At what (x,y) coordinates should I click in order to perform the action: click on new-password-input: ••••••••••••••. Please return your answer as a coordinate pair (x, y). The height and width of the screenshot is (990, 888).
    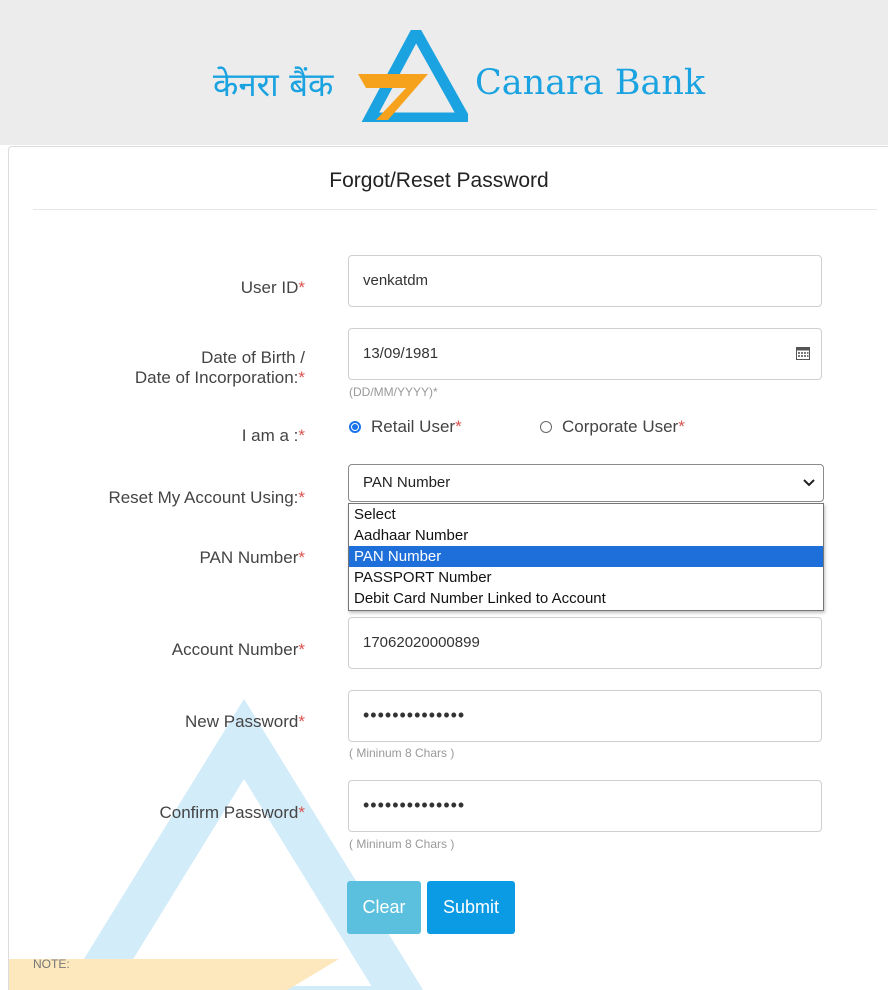
    Looking at the image, I should click on (585, 716).